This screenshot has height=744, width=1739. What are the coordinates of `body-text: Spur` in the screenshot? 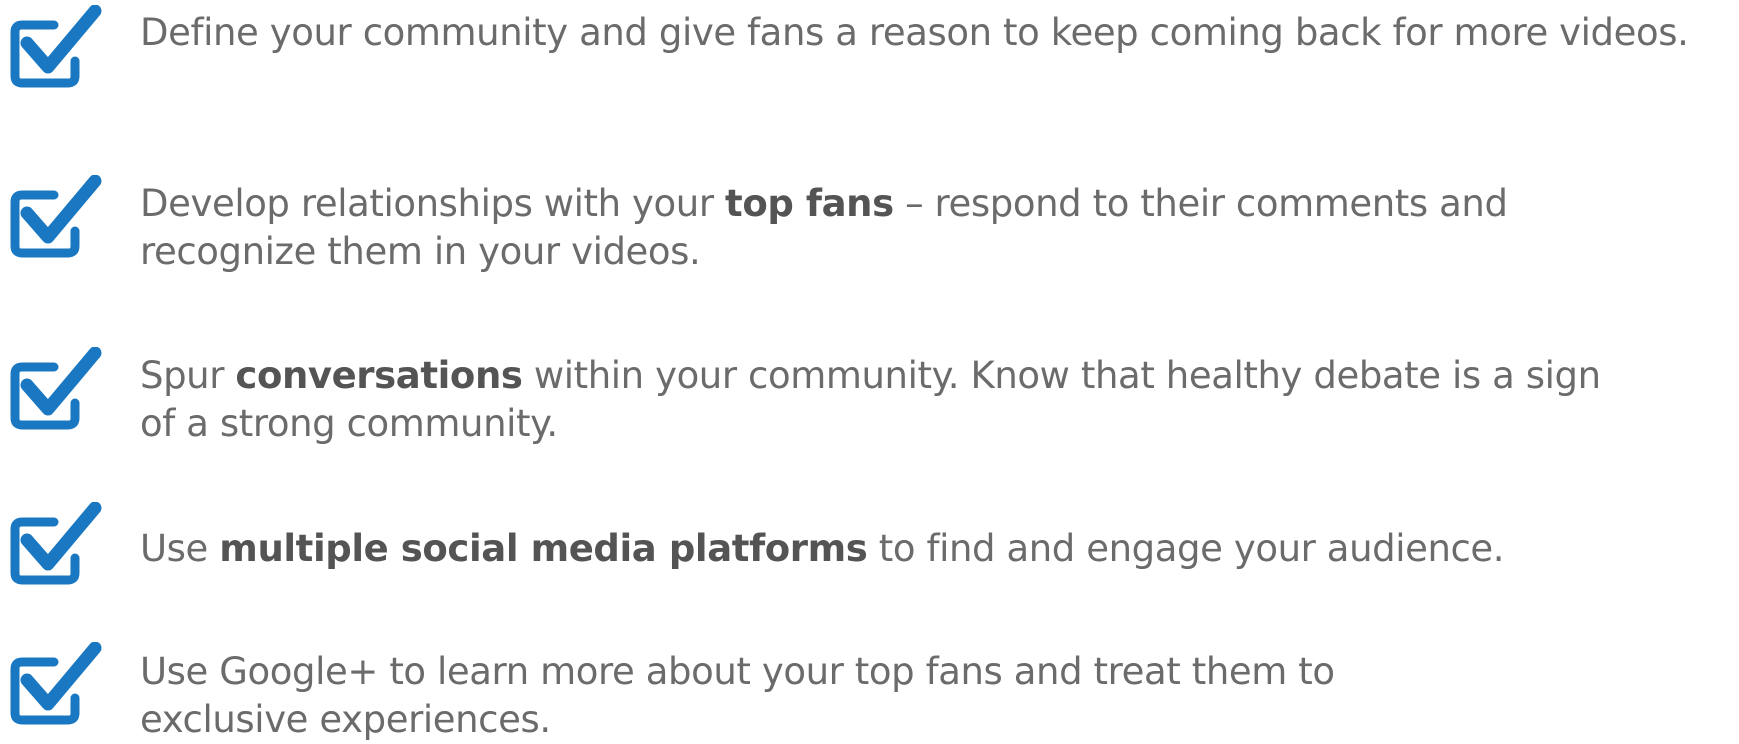 It's located at (188, 375).